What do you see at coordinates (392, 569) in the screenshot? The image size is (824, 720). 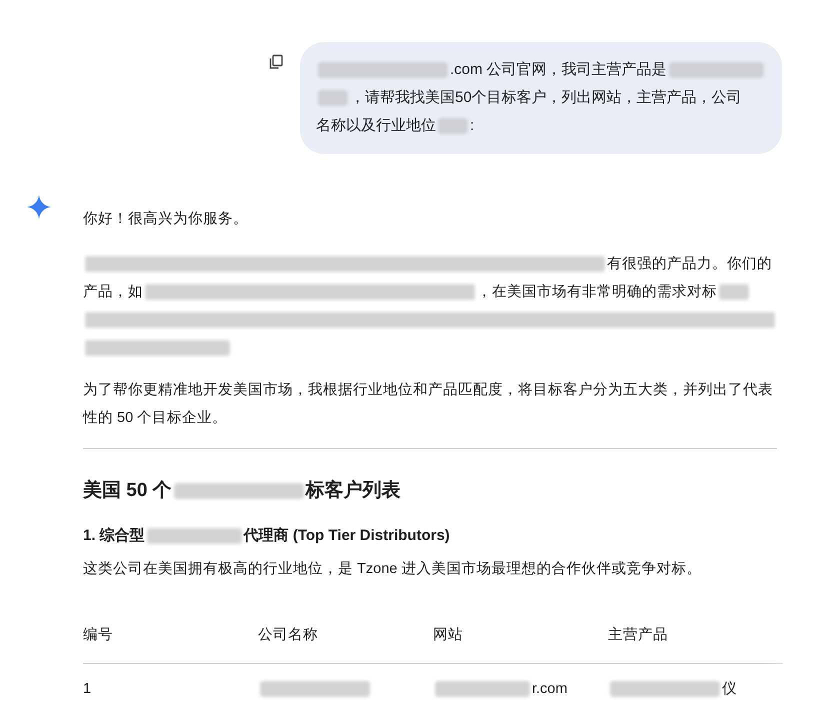 I see `description-text: 这类公司在美国拥有极高的行业地位，是 Tzone 进入美国市场最理想的合作伙伴或竞争对标。` at bounding box center [392, 569].